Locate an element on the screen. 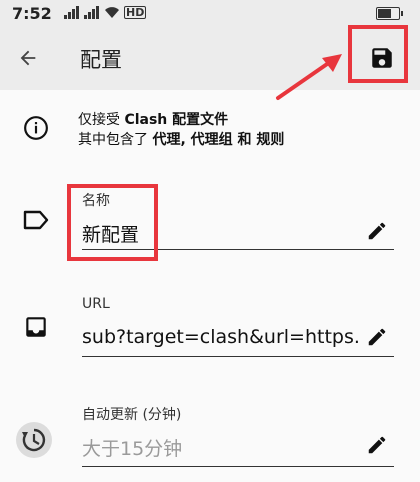  auto-update-field-underline is located at coordinates (238, 466).